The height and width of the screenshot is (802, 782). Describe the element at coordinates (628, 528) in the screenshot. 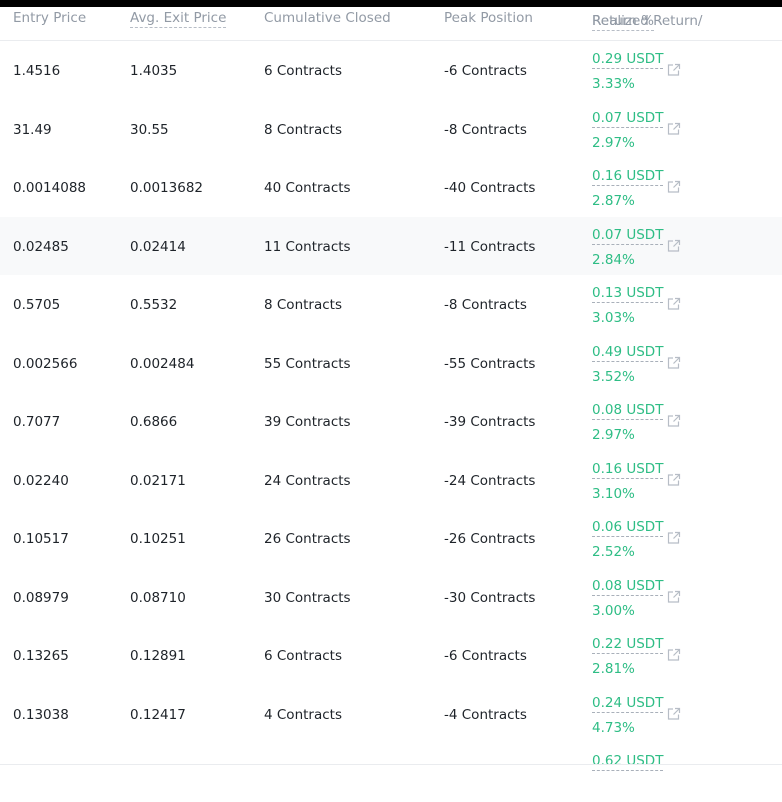

I see `realized-return-usdt: 0.06 USDT` at that location.